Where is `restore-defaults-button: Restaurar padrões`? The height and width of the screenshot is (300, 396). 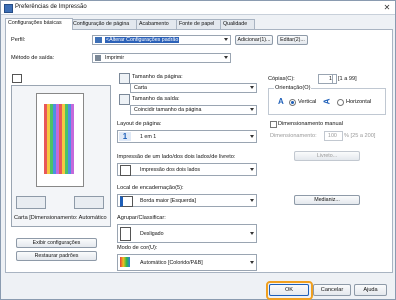 restore-defaults-button: Restaurar padrões is located at coordinates (56, 256).